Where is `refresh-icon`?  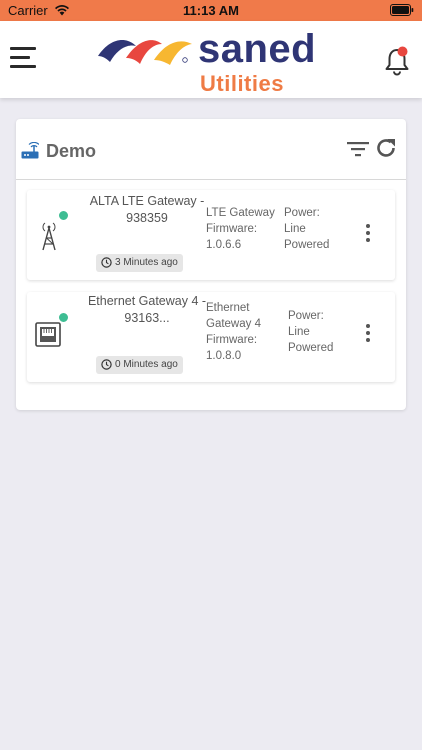 refresh-icon is located at coordinates (386, 148).